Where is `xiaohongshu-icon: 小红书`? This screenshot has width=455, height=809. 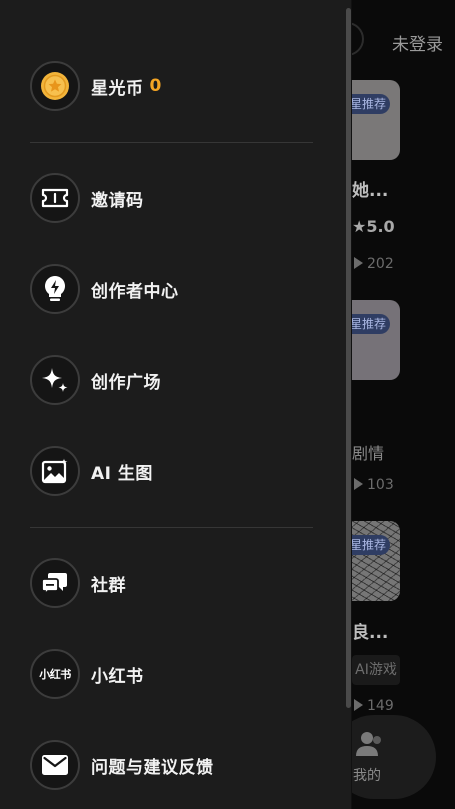 xiaohongshu-icon: 小红书 is located at coordinates (55, 674).